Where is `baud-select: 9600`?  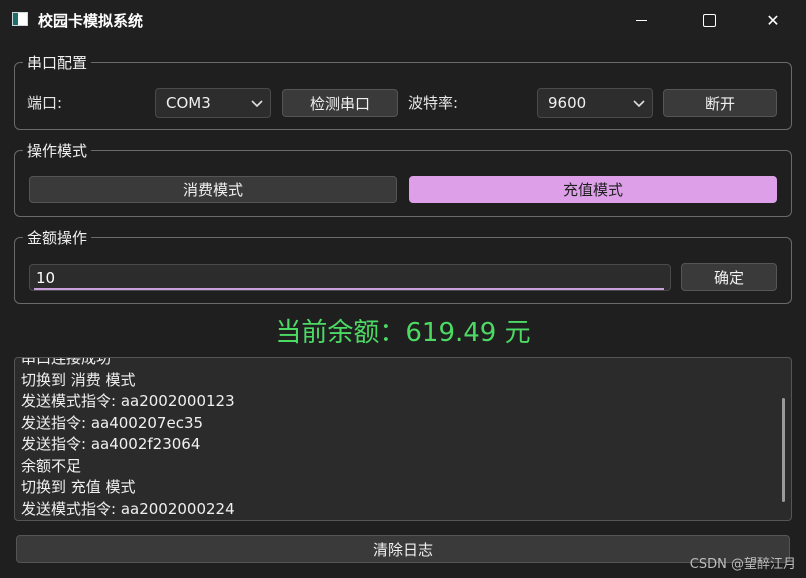 baud-select: 9600 is located at coordinates (595, 103).